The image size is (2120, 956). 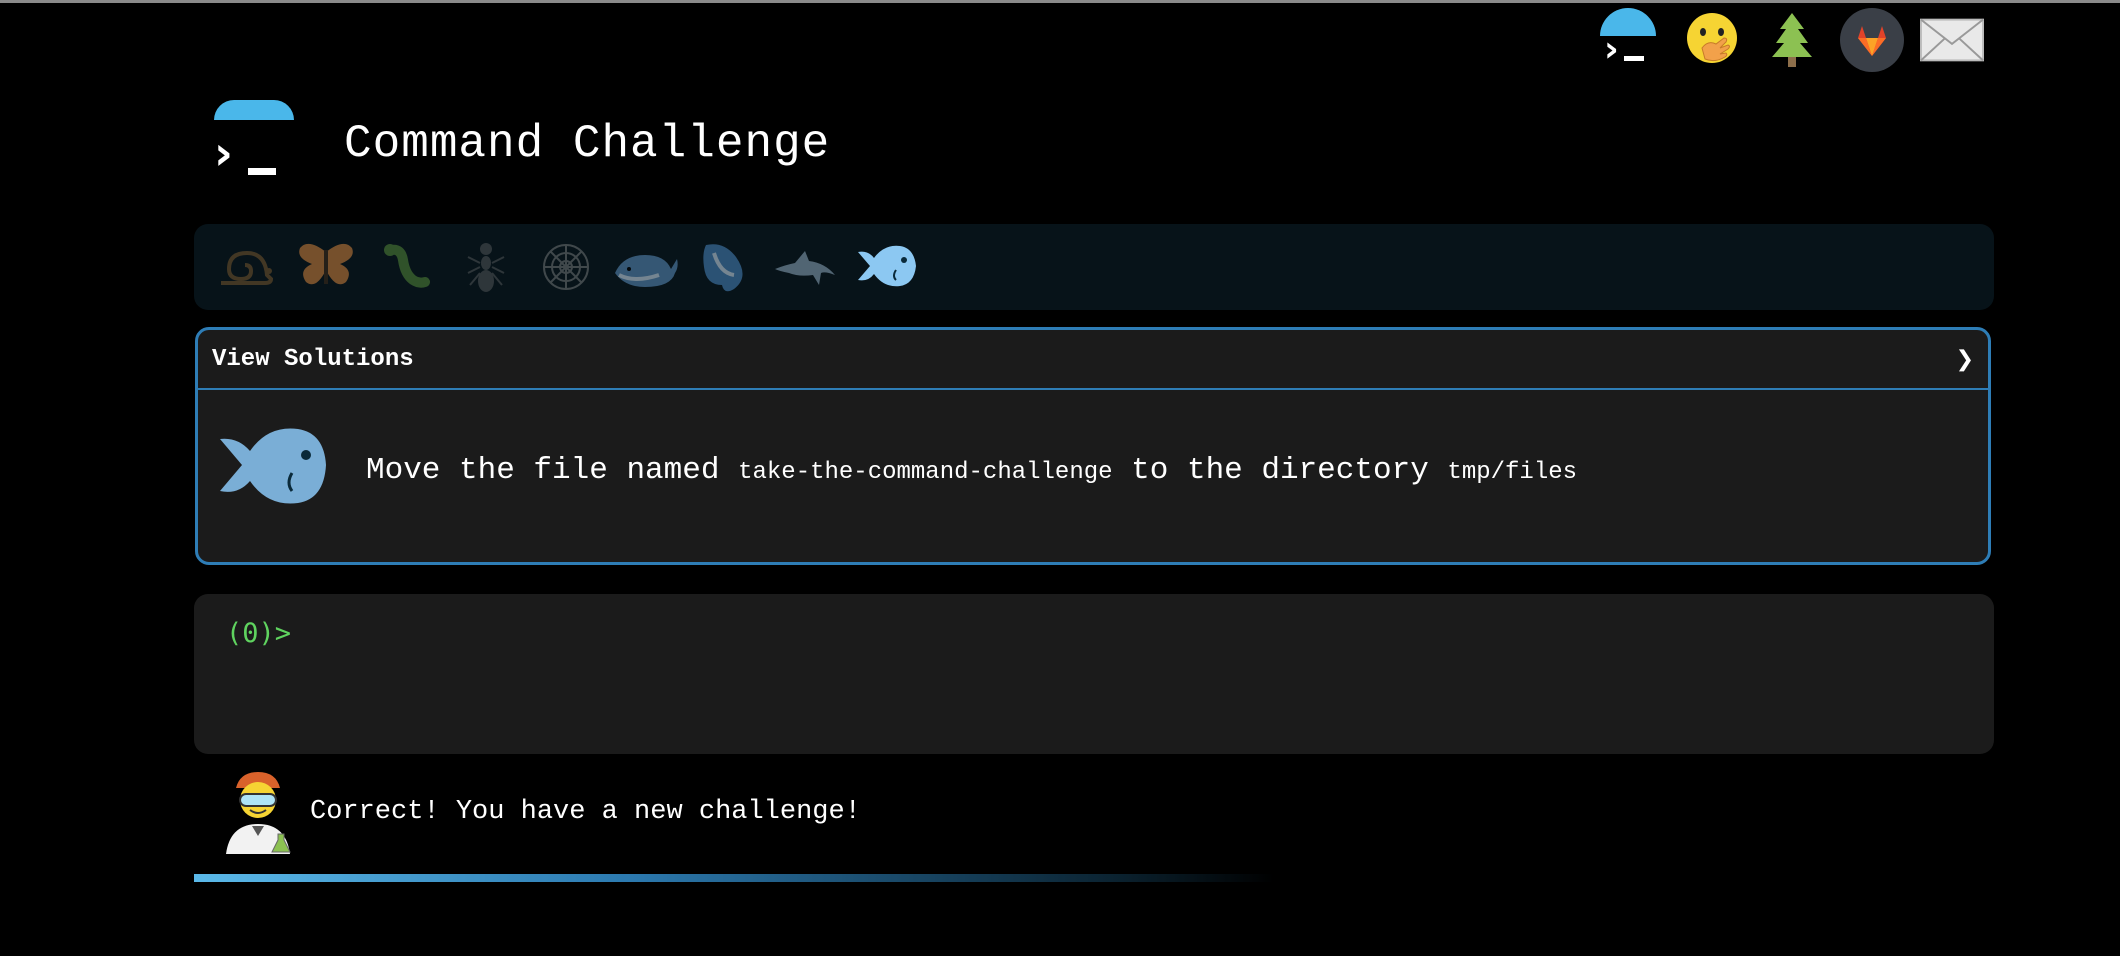 What do you see at coordinates (258, 813) in the screenshot?
I see `scientist-icon` at bounding box center [258, 813].